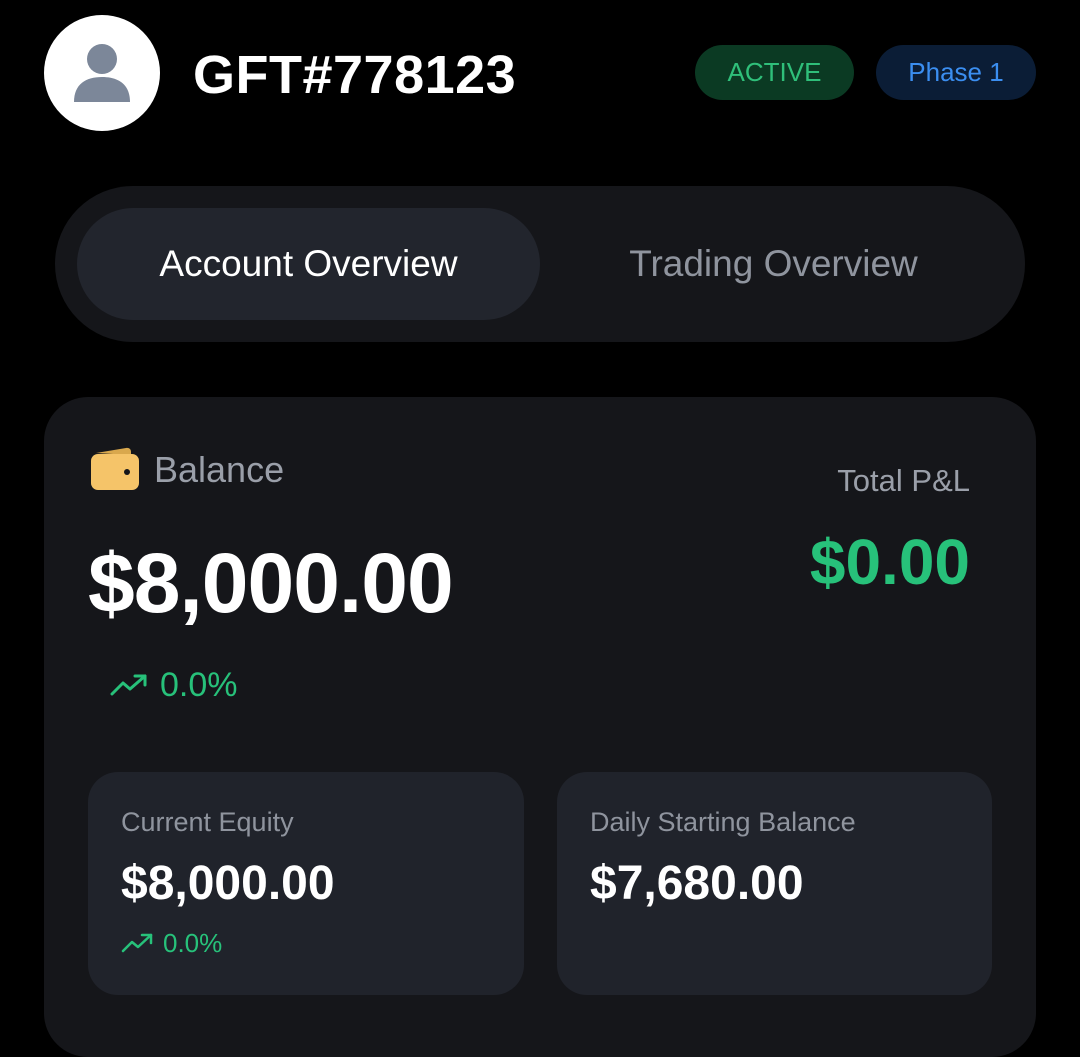 This screenshot has width=1080, height=1057. I want to click on overview-tabs: Account Overview Trading Overview, so click(540, 264).